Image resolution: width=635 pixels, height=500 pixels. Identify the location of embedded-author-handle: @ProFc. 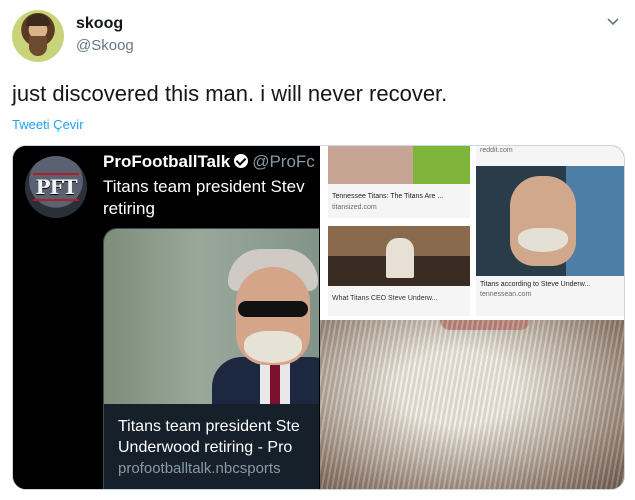
(283, 161).